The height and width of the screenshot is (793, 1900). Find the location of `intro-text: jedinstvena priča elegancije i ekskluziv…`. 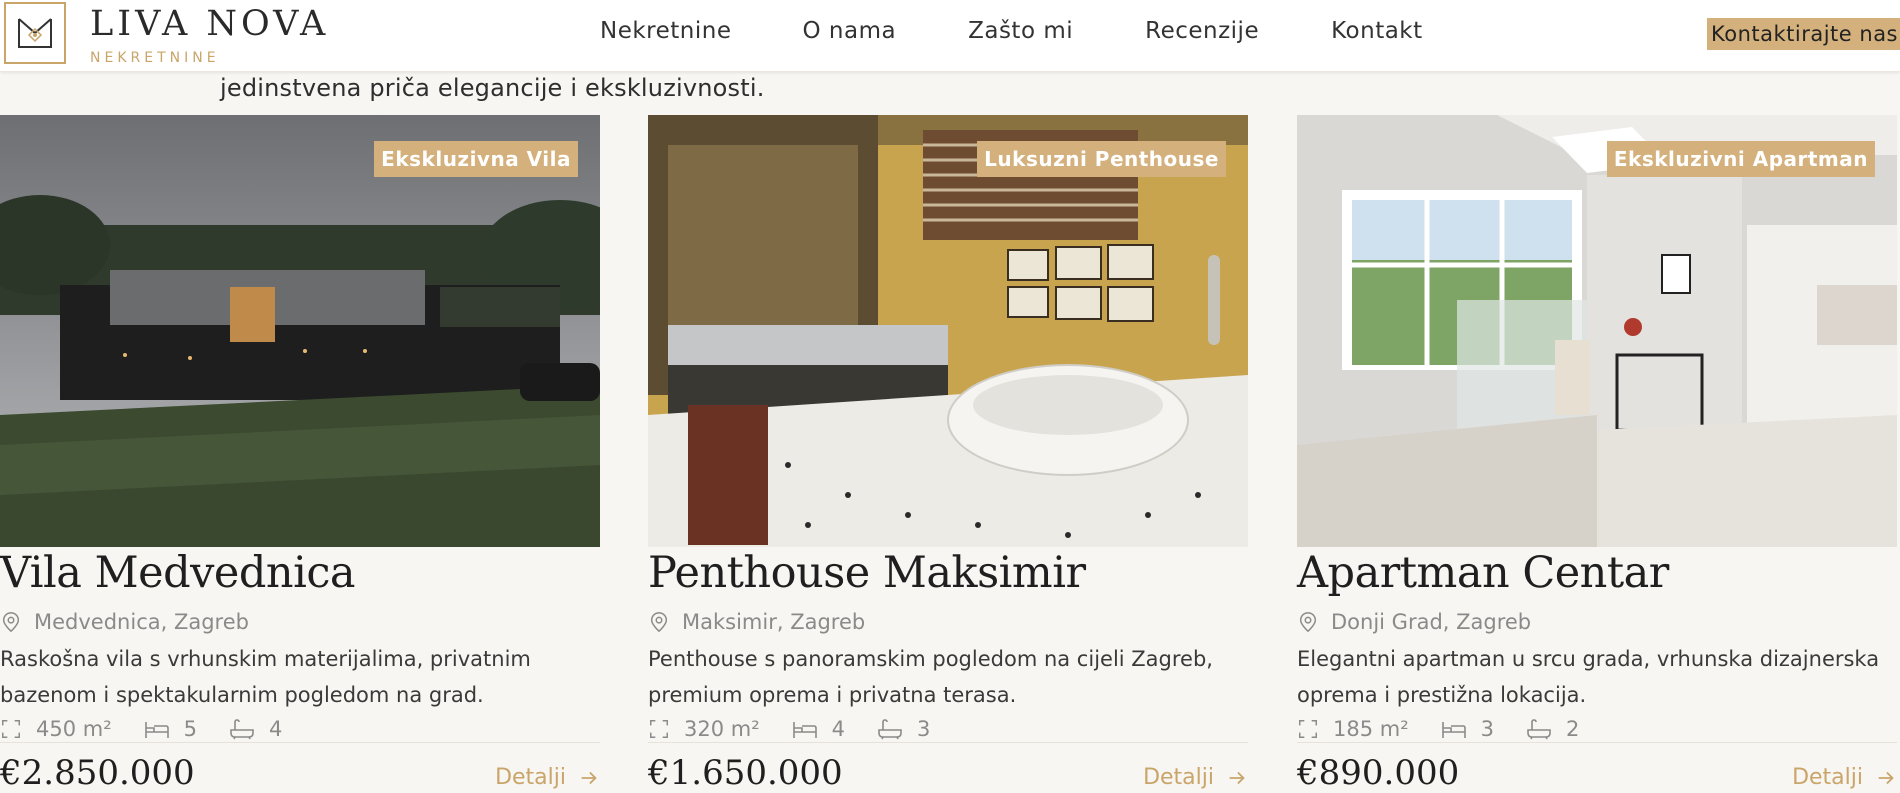

intro-text: jedinstvena priča elegancije i ekskluziv… is located at coordinates (492, 88).